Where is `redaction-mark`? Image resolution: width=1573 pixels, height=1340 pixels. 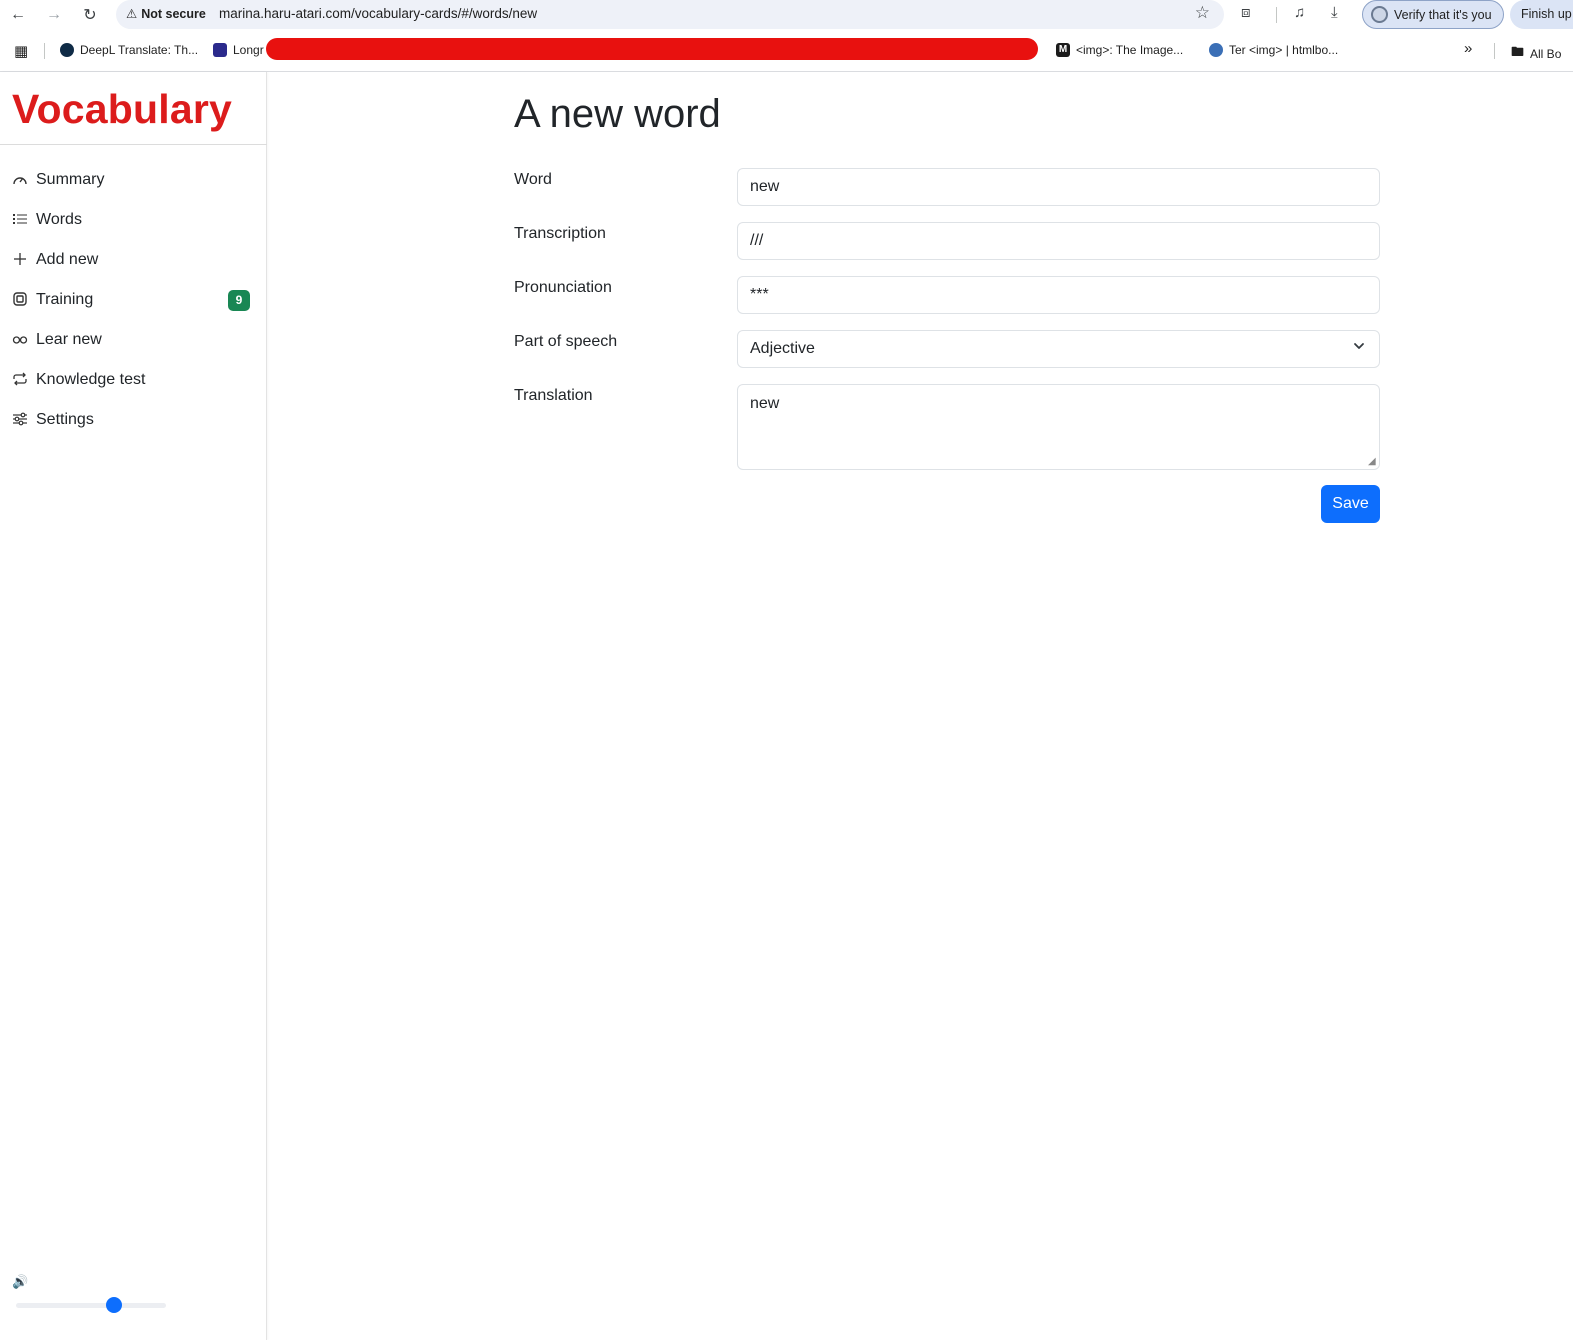
redaction-mark is located at coordinates (652, 49).